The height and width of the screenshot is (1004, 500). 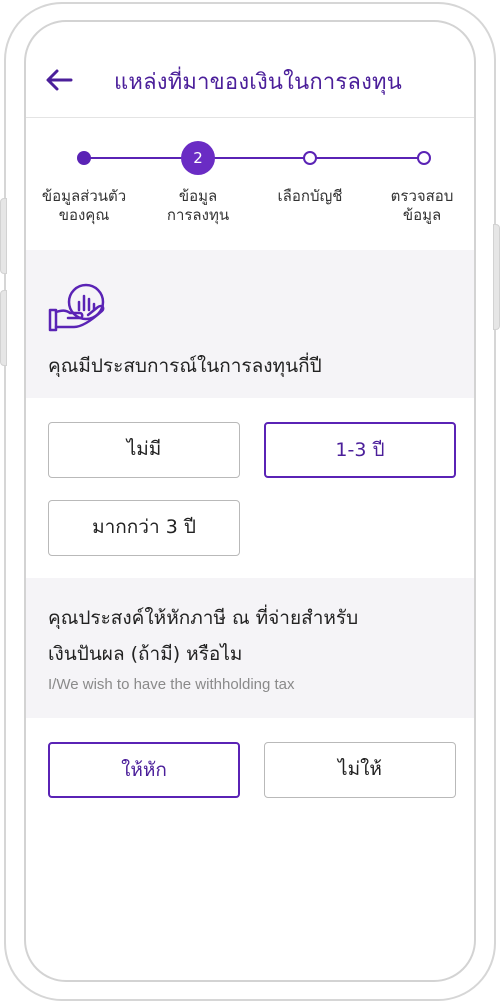 I want to click on experience-question-panel: คุณมีประสบการณ์ในการลงทุนกี่ปี, so click(x=250, y=324).